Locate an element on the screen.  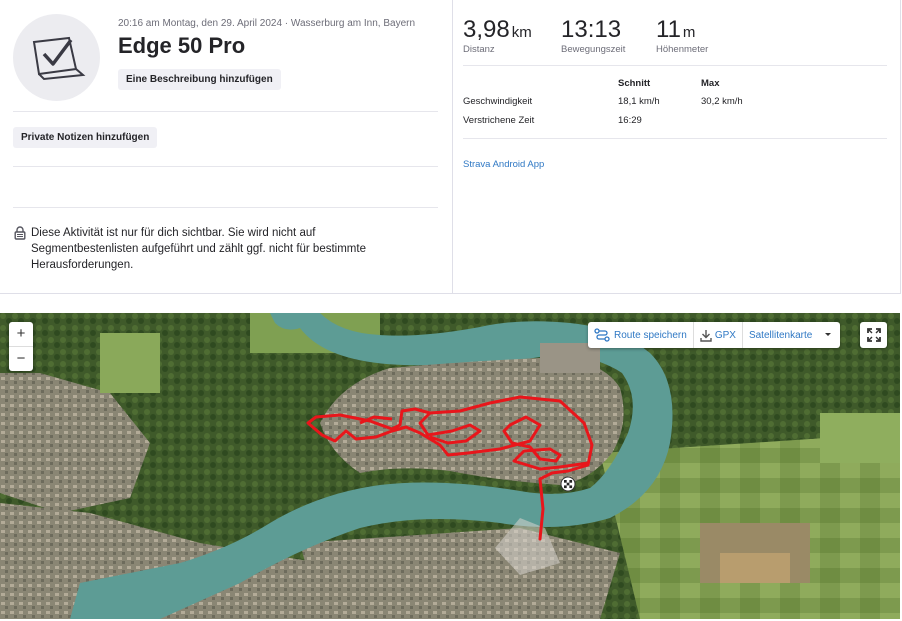
stat-distance: 3,98 km Distanz is located at coordinates (497, 35).